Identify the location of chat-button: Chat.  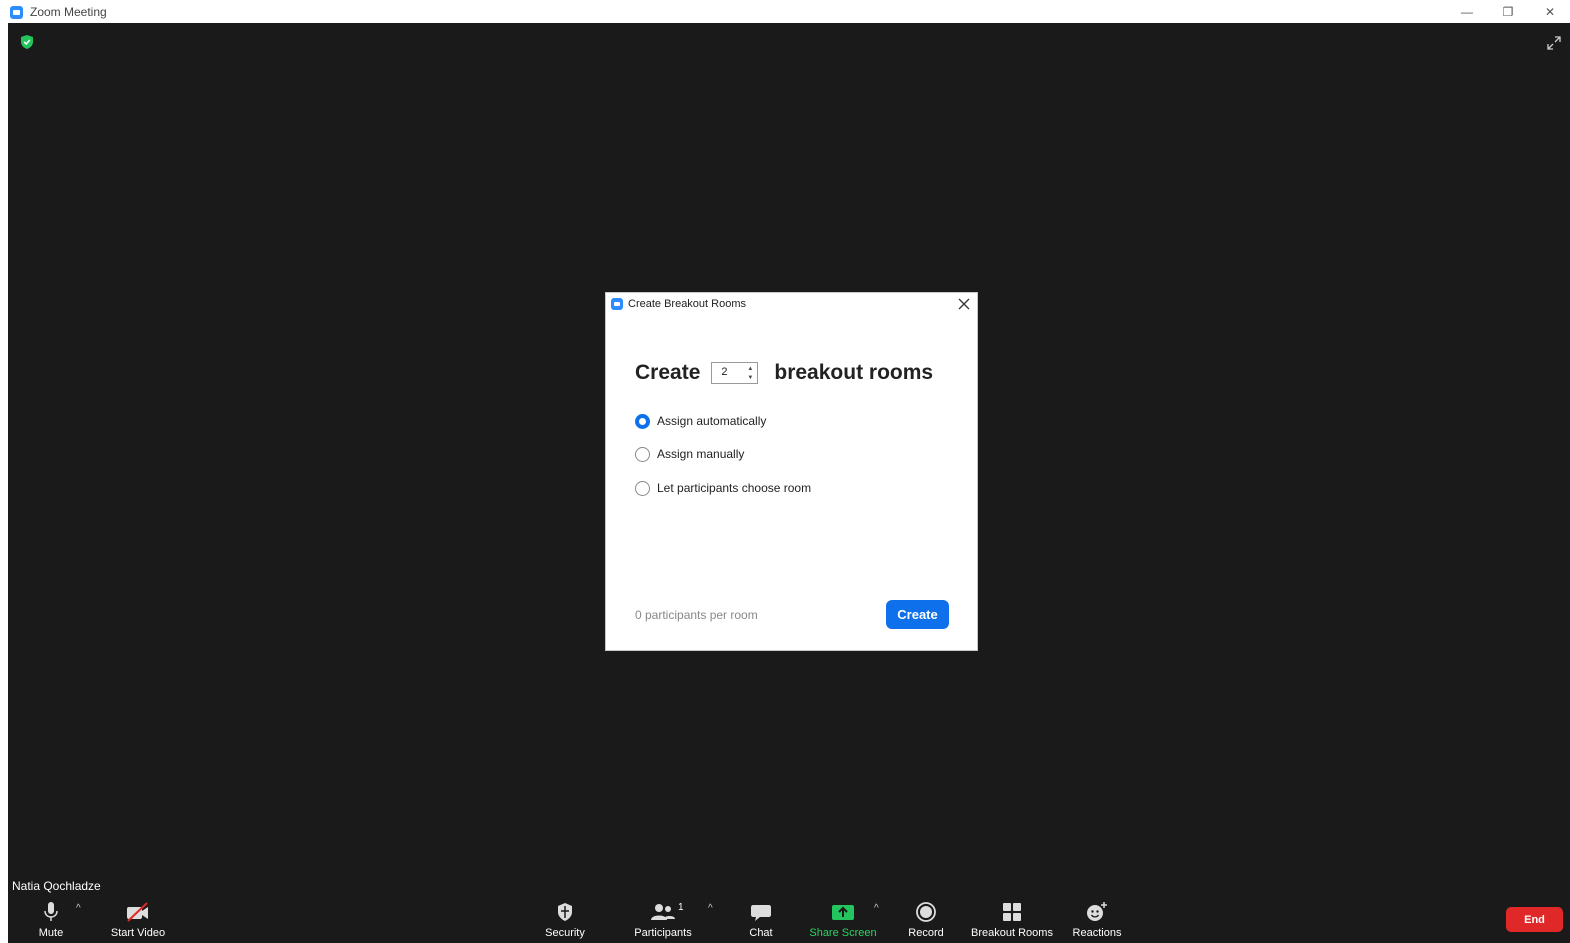
(761, 919).